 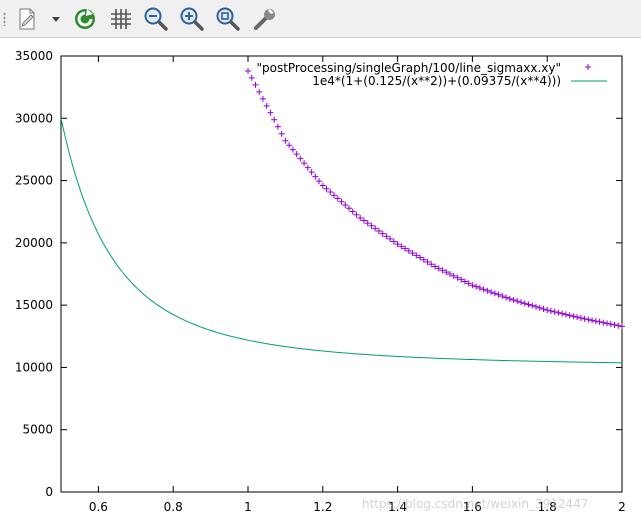 I want to click on legend-marker-points, so click(x=588, y=67).